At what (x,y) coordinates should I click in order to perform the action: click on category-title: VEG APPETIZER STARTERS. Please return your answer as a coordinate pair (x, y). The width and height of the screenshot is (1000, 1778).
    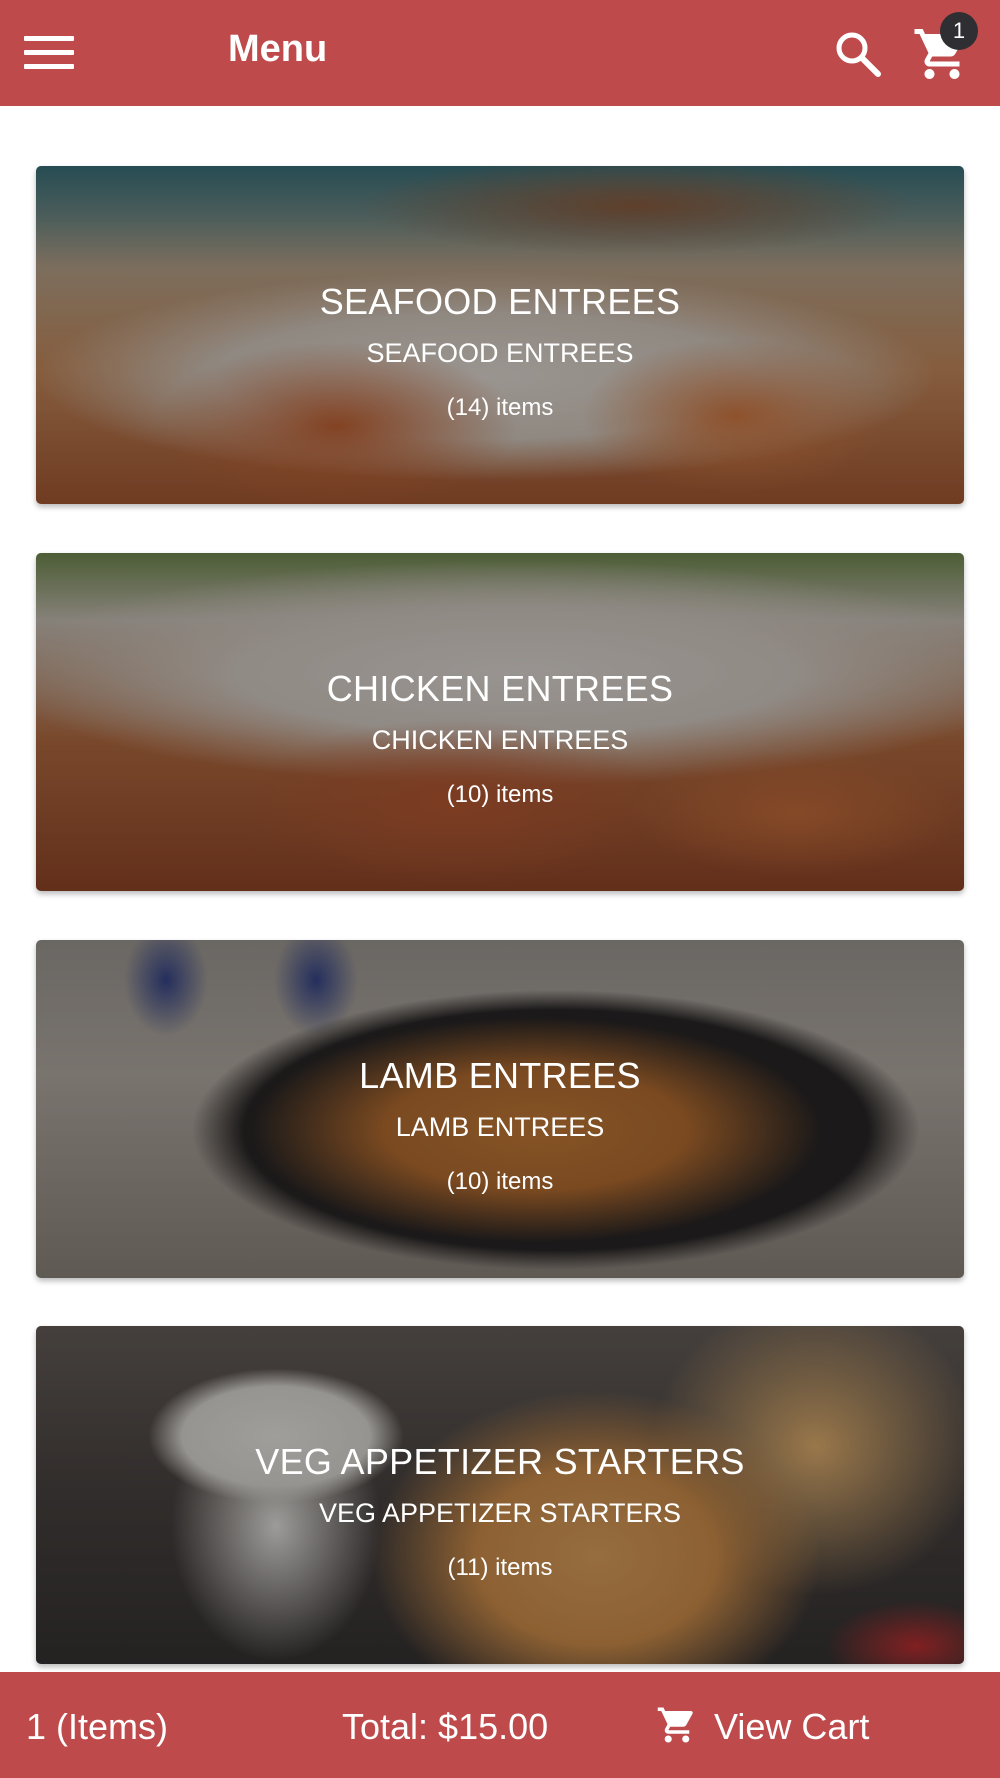
    Looking at the image, I should click on (500, 1461).